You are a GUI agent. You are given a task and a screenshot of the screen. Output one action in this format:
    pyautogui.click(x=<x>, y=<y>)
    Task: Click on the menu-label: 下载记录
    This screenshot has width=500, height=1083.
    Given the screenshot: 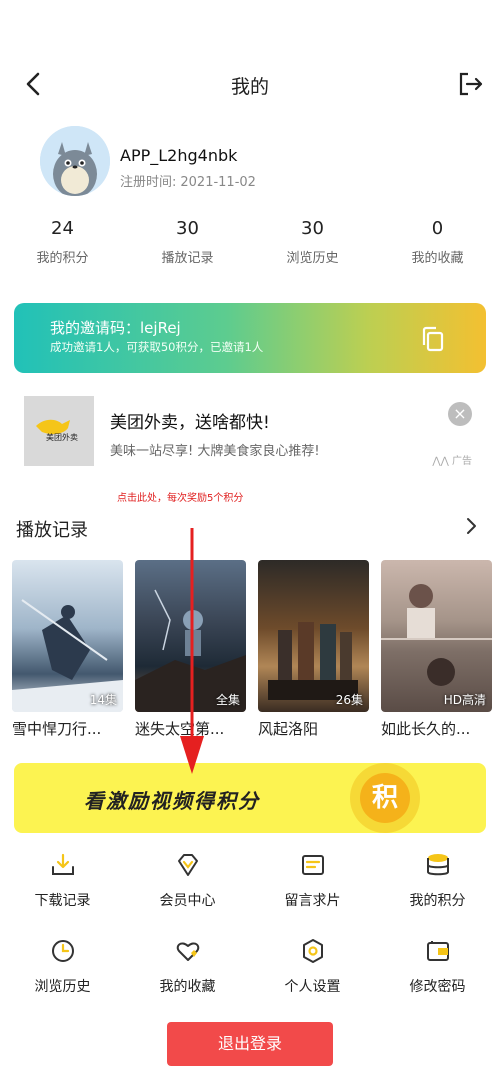 What is the action you would take?
    pyautogui.click(x=62, y=901)
    